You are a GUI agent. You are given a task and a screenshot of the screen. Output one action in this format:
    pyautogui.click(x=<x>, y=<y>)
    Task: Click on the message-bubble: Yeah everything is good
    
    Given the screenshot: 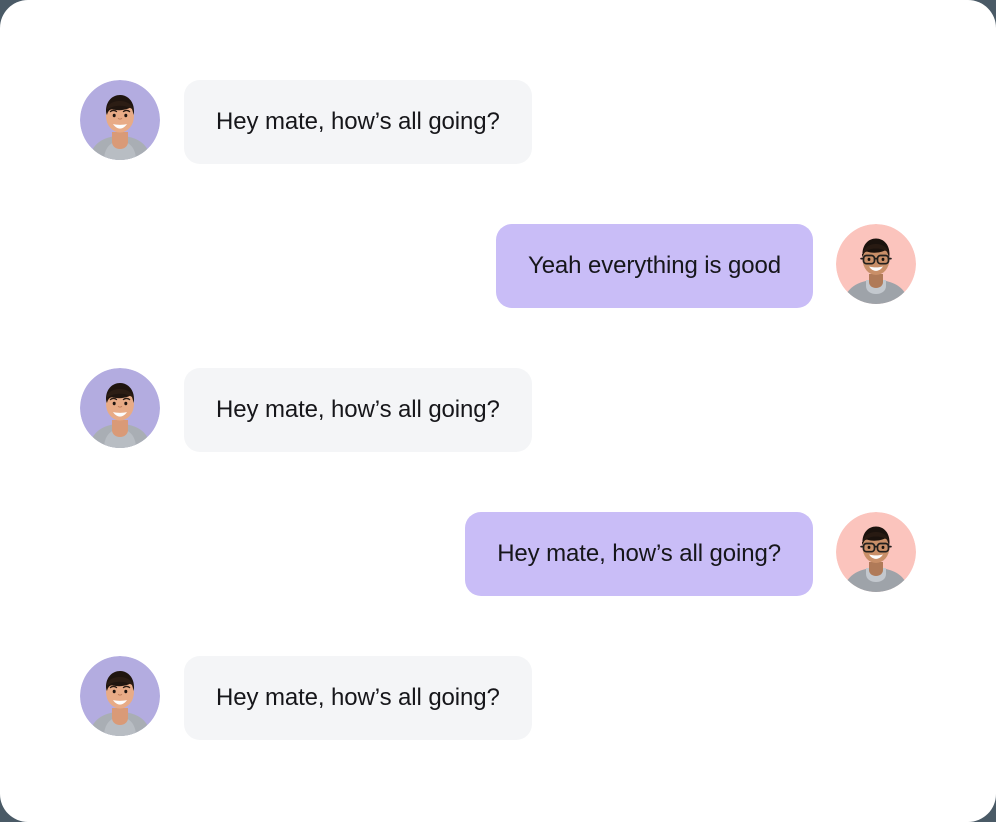 What is the action you would take?
    pyautogui.click(x=654, y=266)
    